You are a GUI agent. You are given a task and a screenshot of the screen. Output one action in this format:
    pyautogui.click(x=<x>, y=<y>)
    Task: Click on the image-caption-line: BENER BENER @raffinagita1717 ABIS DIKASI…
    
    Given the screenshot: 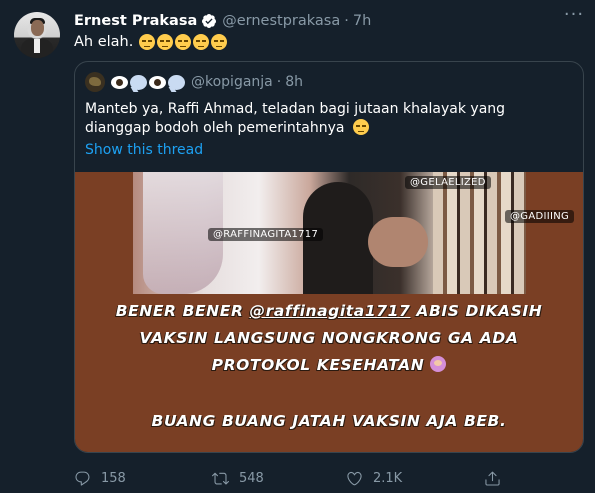 What is the action you would take?
    pyautogui.click(x=329, y=311)
    